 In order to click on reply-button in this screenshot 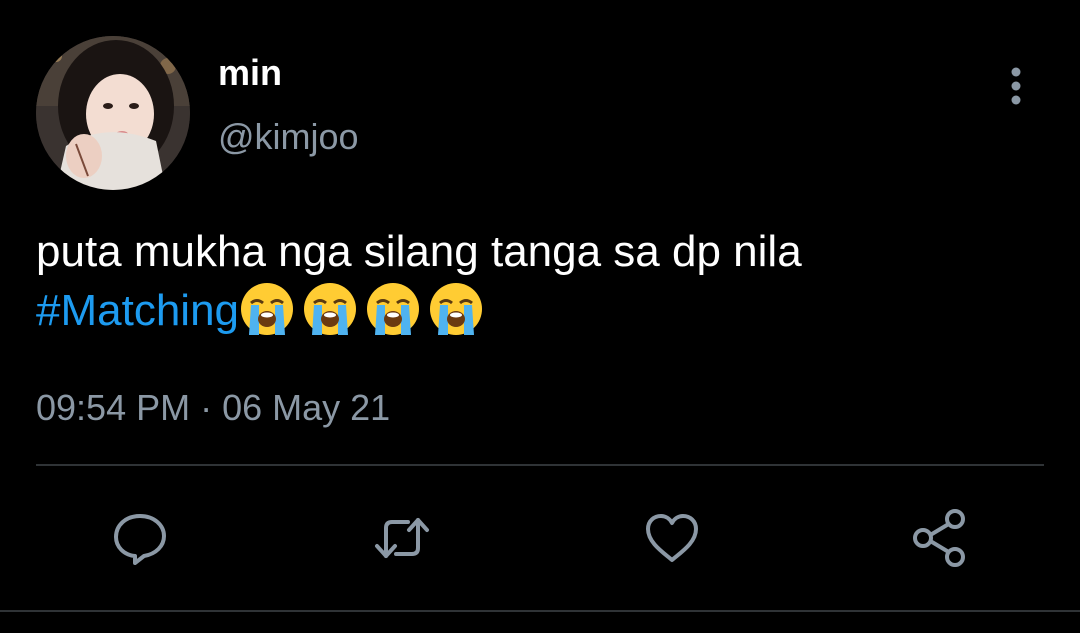, I will do `click(140, 538)`.